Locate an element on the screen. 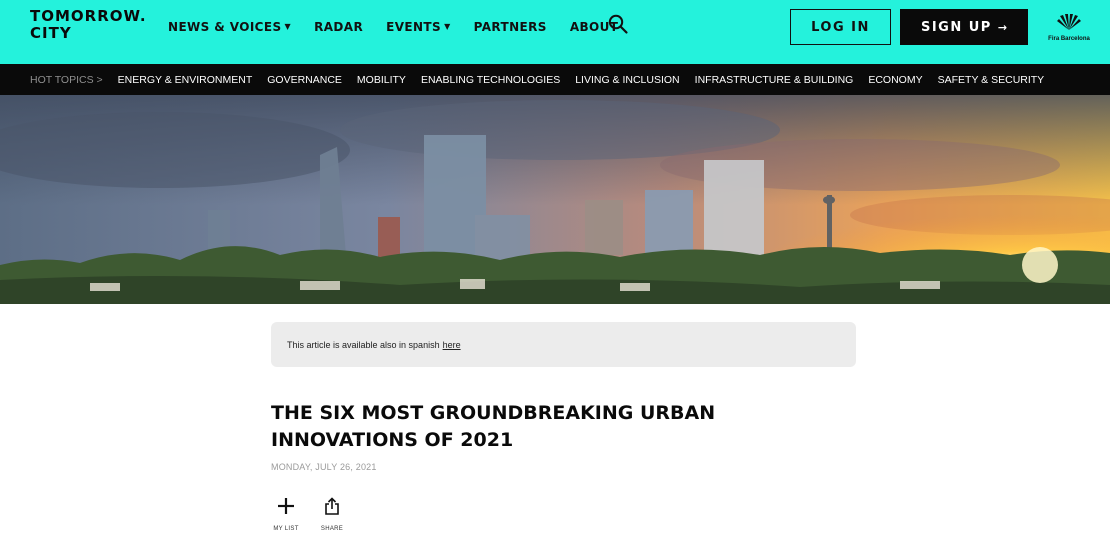 The width and height of the screenshot is (1110, 542). nav-item-news-voices: NEWS & VOICES ▼ is located at coordinates (229, 27).